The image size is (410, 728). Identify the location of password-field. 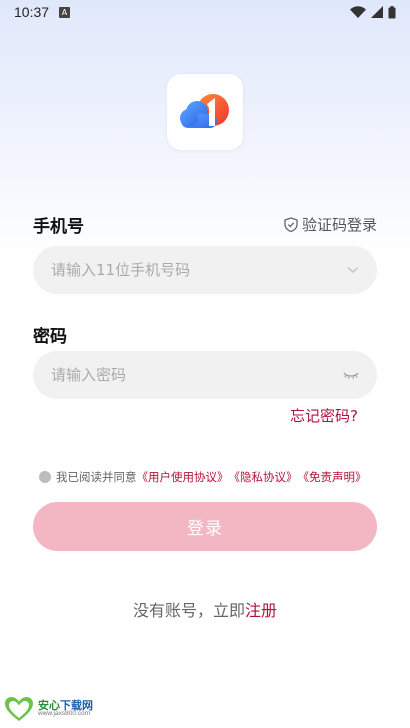
(205, 375).